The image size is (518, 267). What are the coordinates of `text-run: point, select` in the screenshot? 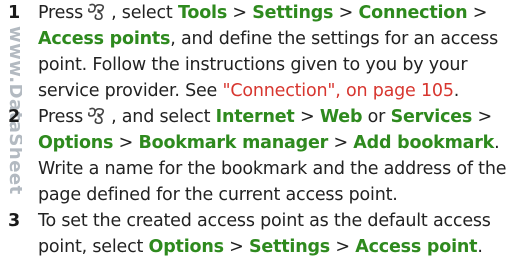 It's located at (91, 247).